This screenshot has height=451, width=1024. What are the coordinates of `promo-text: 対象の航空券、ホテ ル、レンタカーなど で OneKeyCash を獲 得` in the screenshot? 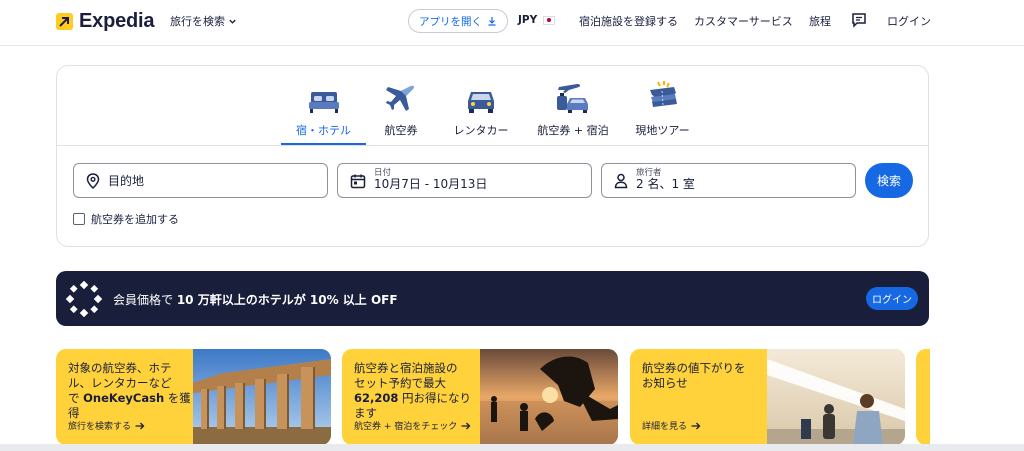 It's located at (129, 391).